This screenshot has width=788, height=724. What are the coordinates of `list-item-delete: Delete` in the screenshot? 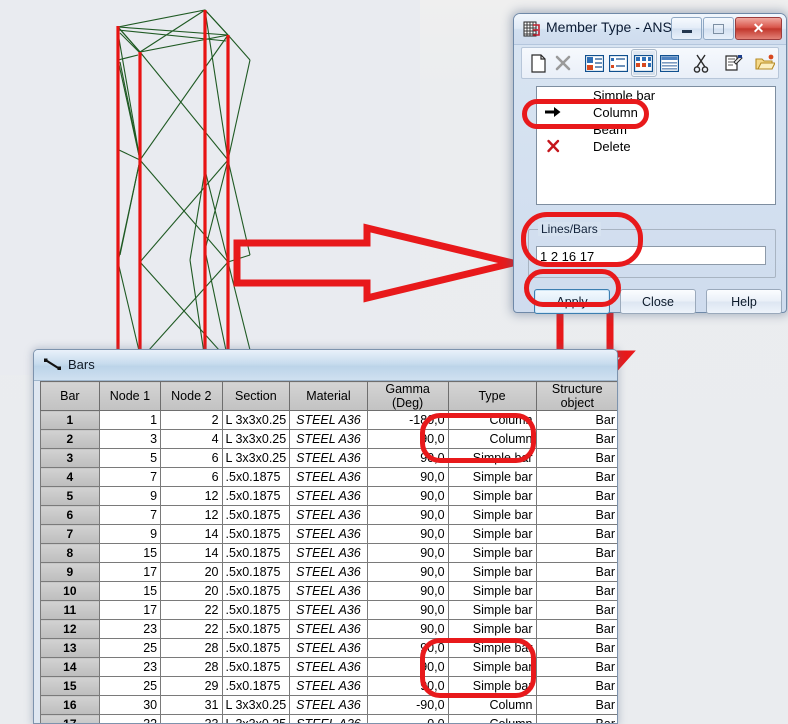 It's located at (656, 146).